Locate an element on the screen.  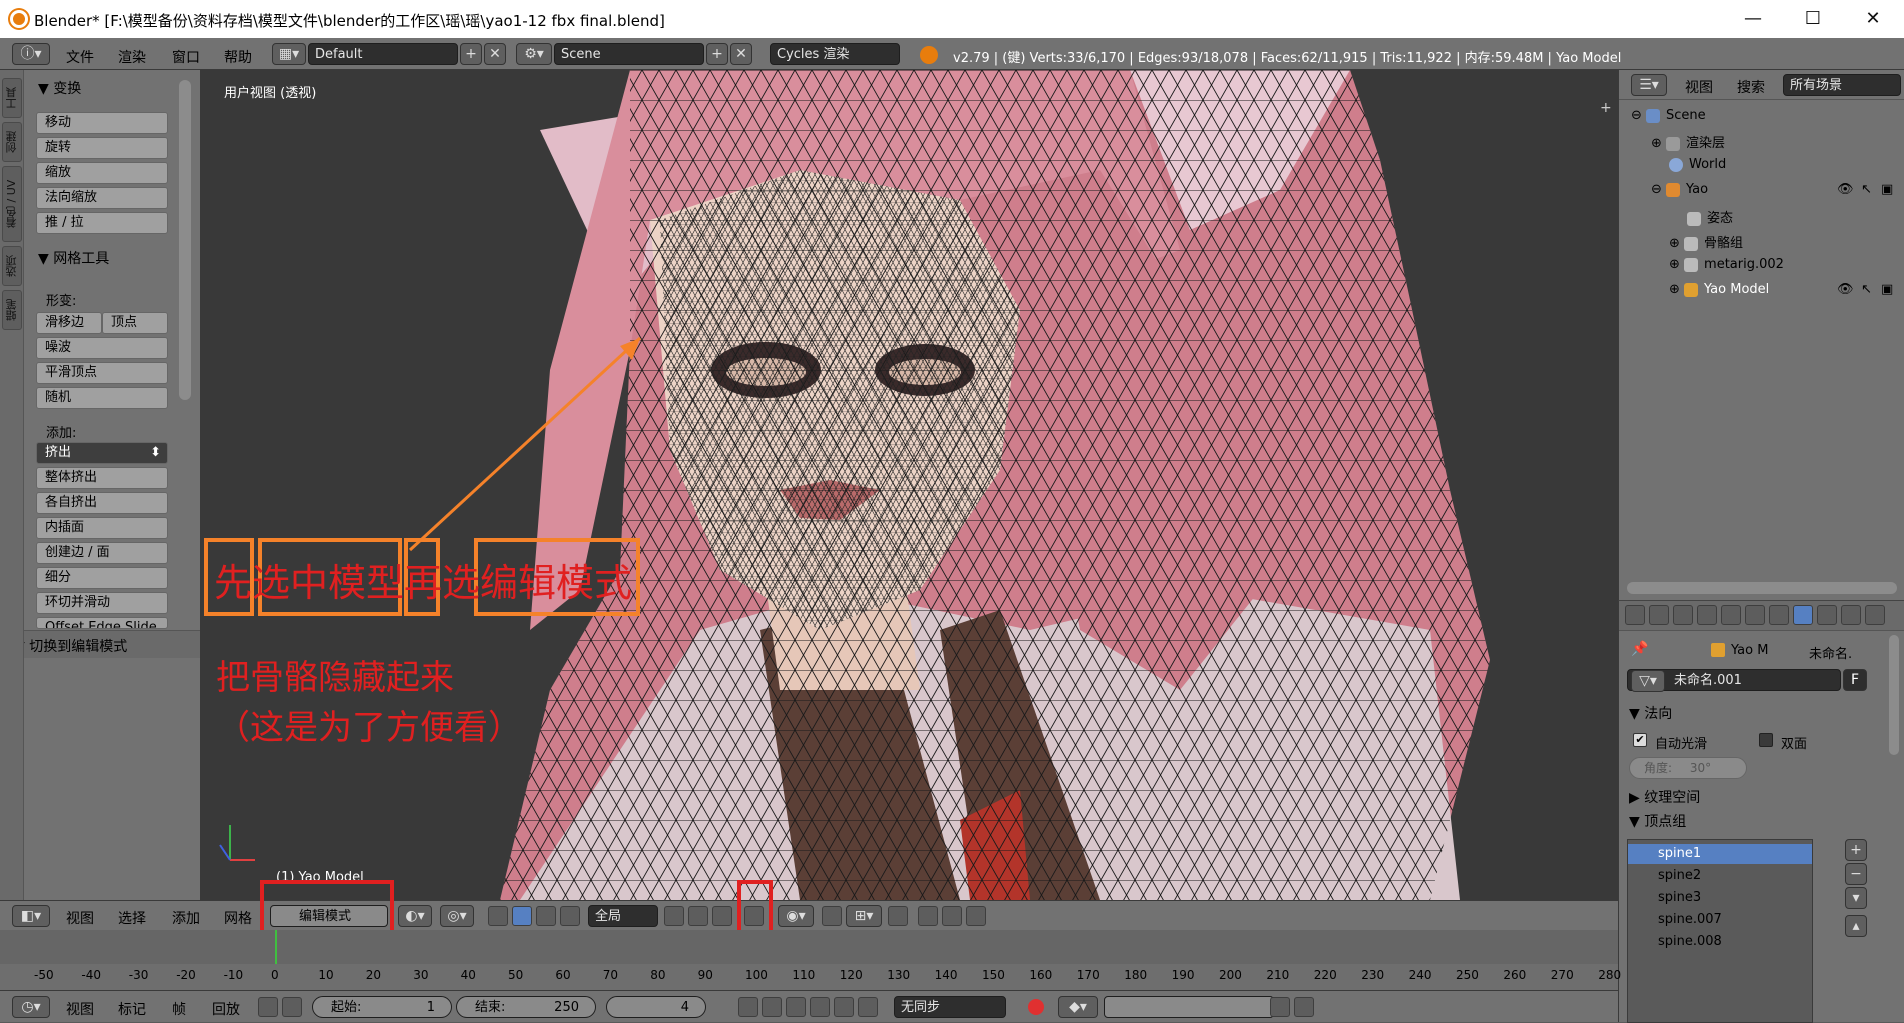
remove-scene-icon: ✕ is located at coordinates (741, 54).